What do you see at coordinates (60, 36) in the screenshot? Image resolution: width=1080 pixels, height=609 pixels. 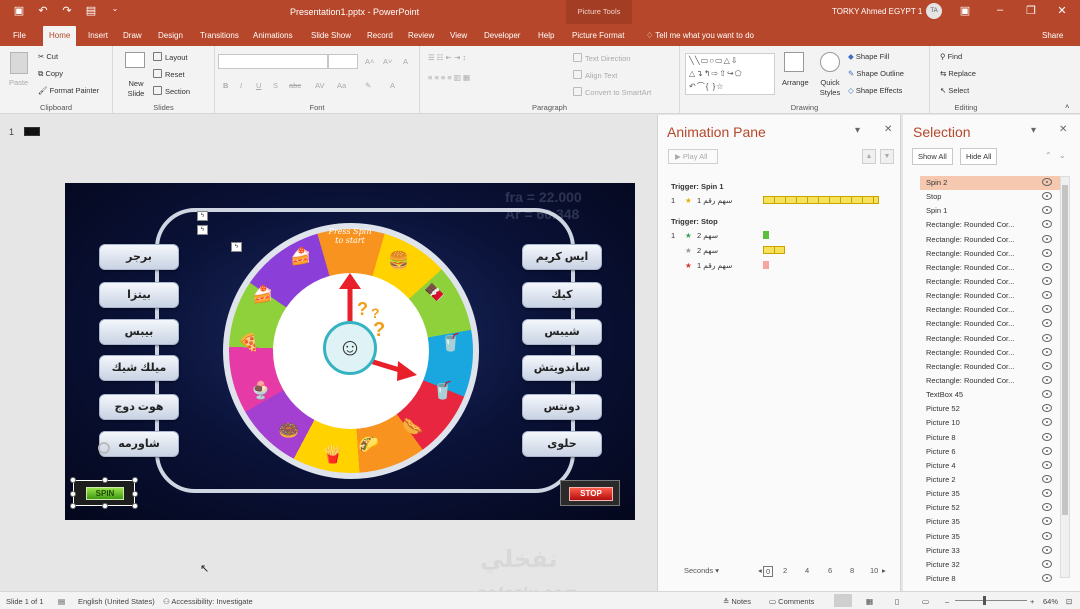 I see `tab-home: Home` at bounding box center [60, 36].